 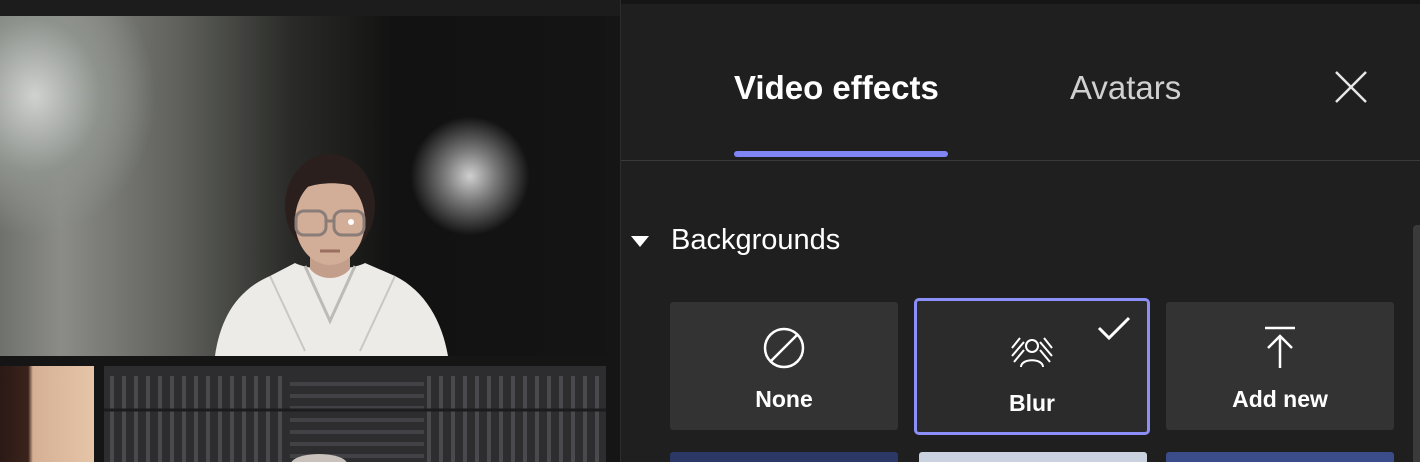 I want to click on background-option-add-new: Add new, so click(x=1280, y=366).